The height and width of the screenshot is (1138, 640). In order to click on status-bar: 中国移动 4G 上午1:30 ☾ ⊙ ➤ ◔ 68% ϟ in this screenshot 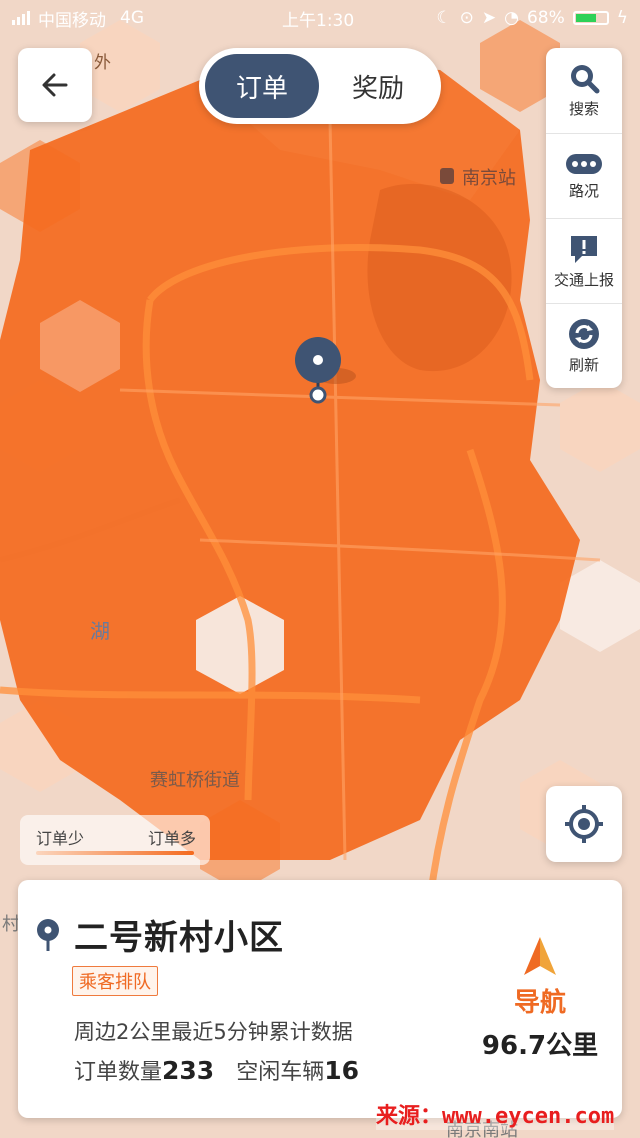, I will do `click(320, 18)`.